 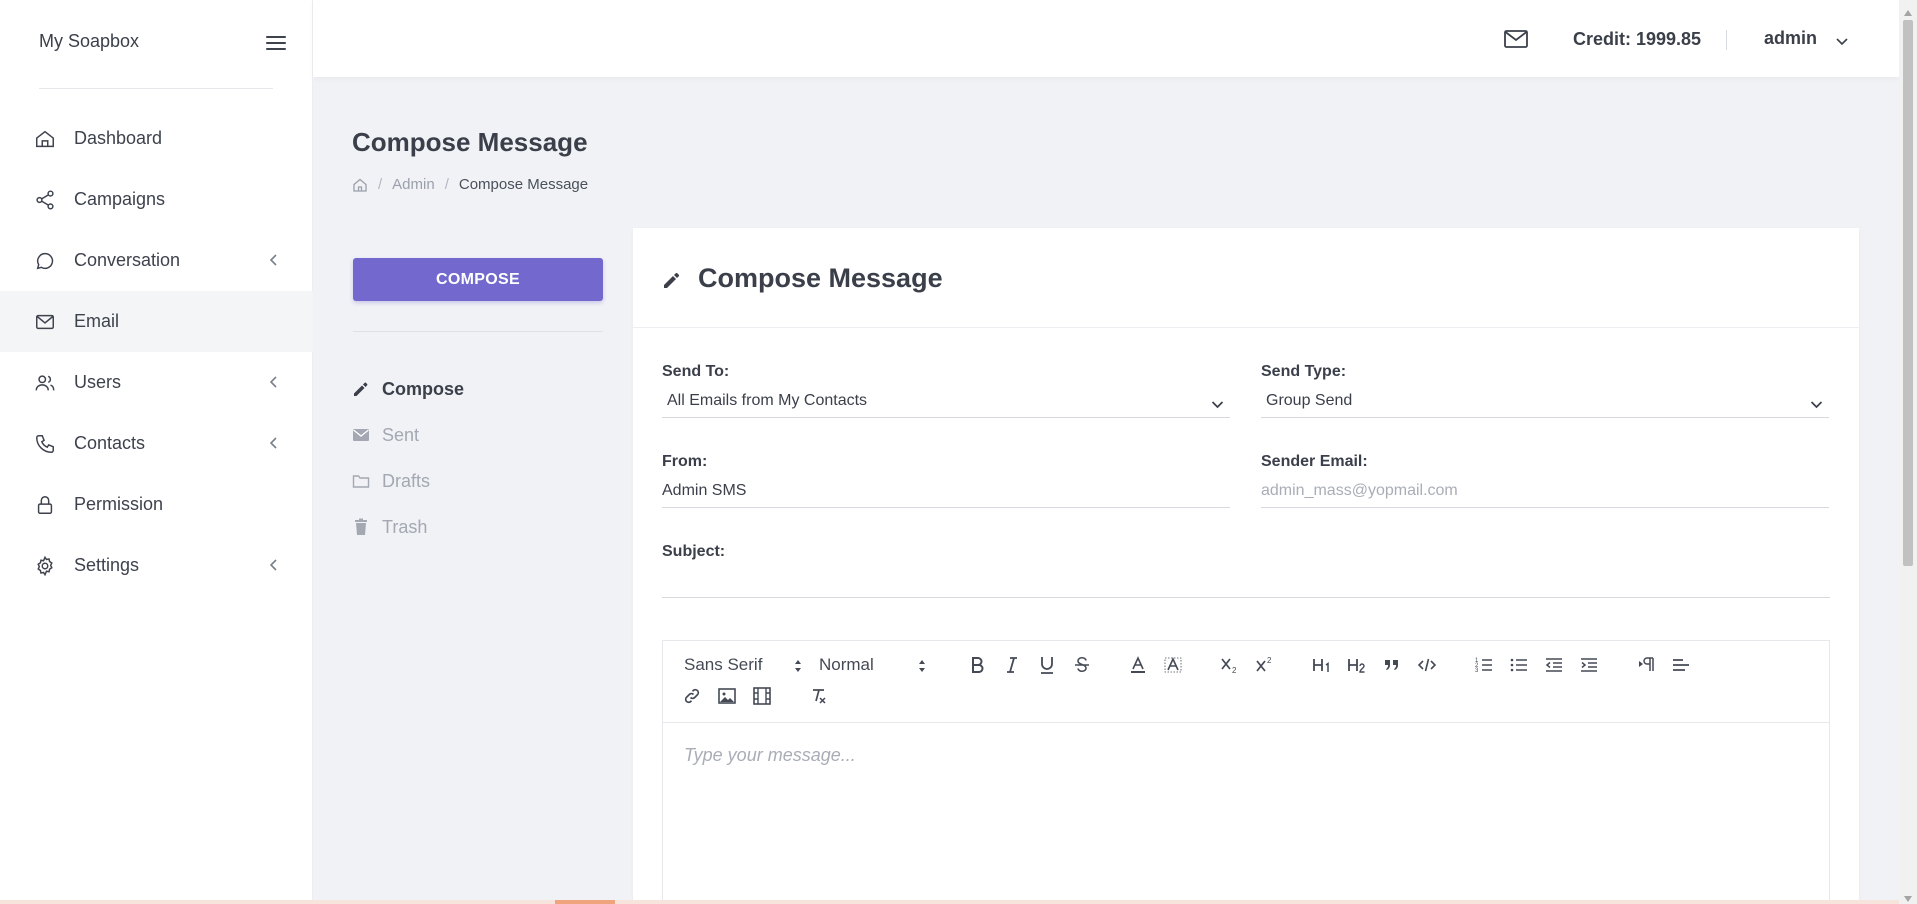 What do you see at coordinates (1646, 665) in the screenshot?
I see `text-direction-icon` at bounding box center [1646, 665].